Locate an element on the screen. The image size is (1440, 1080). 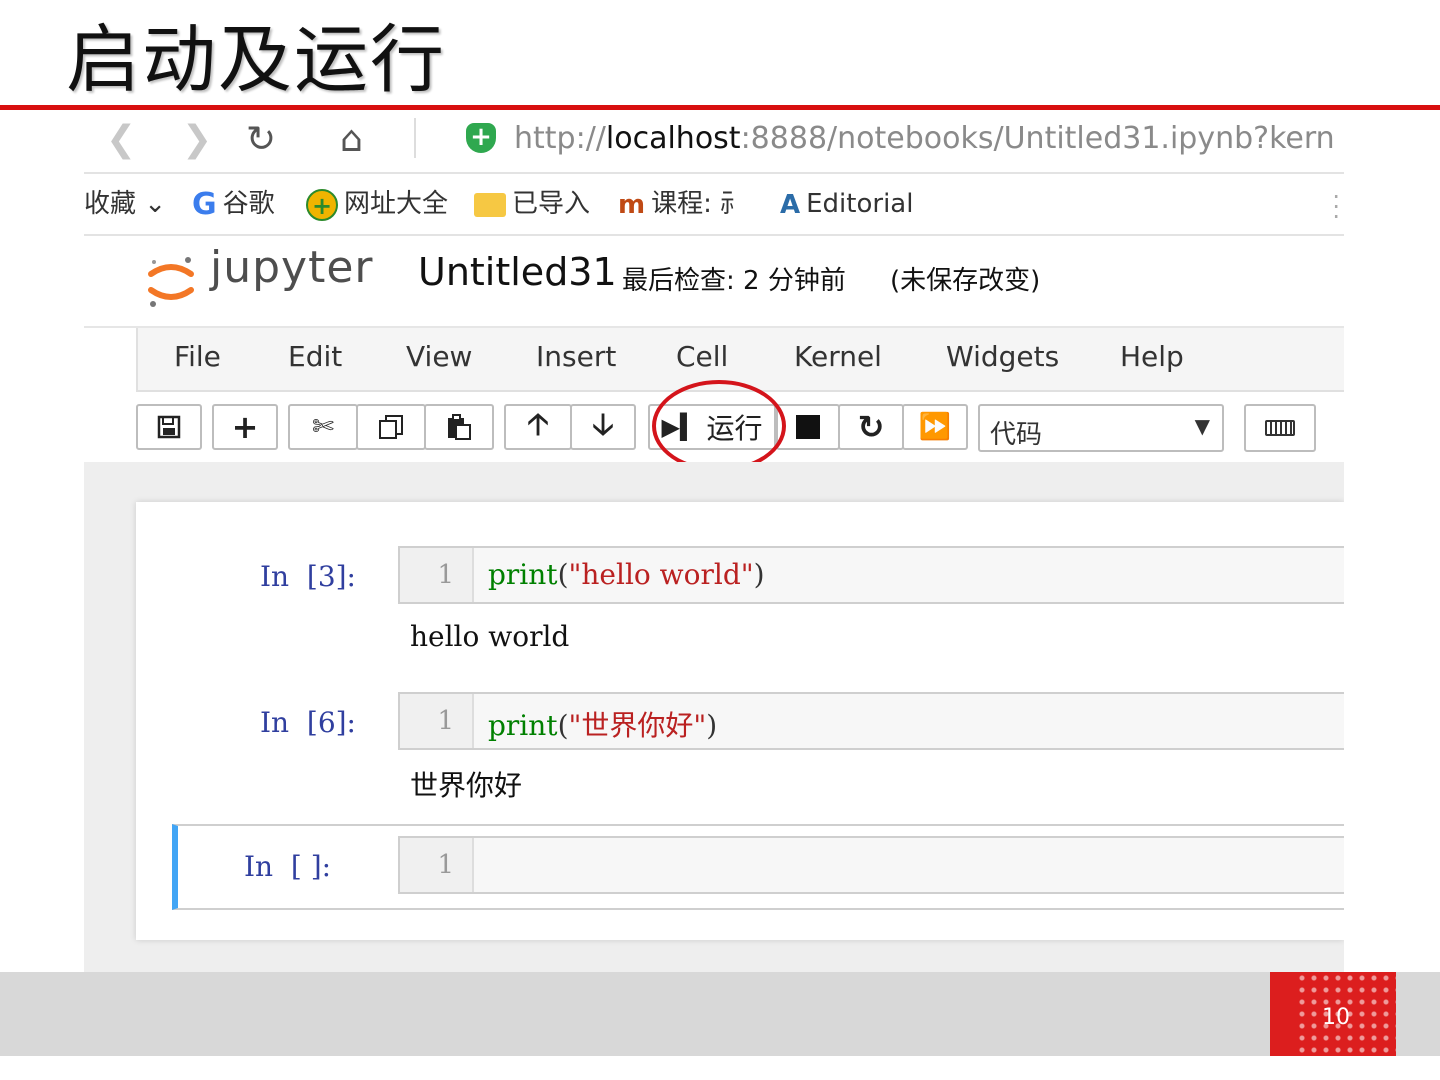
code-cell-input: 1 print("世界你好") is located at coordinates (871, 721).